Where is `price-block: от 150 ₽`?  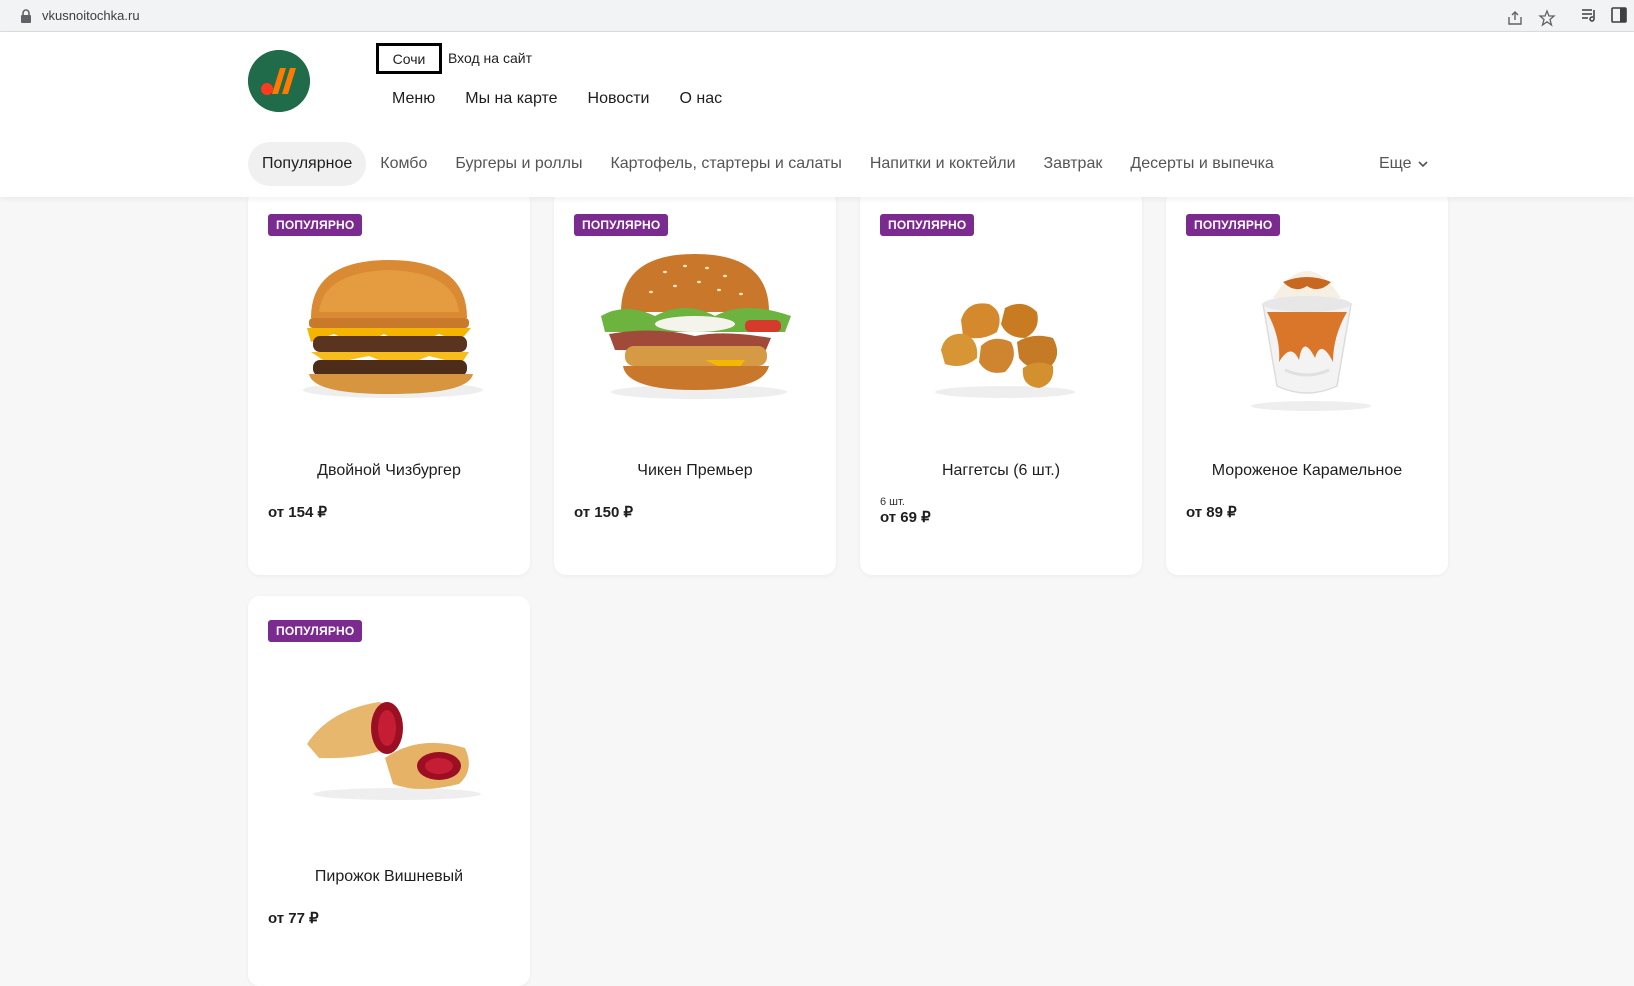
price-block: от 150 ₽ is located at coordinates (603, 512).